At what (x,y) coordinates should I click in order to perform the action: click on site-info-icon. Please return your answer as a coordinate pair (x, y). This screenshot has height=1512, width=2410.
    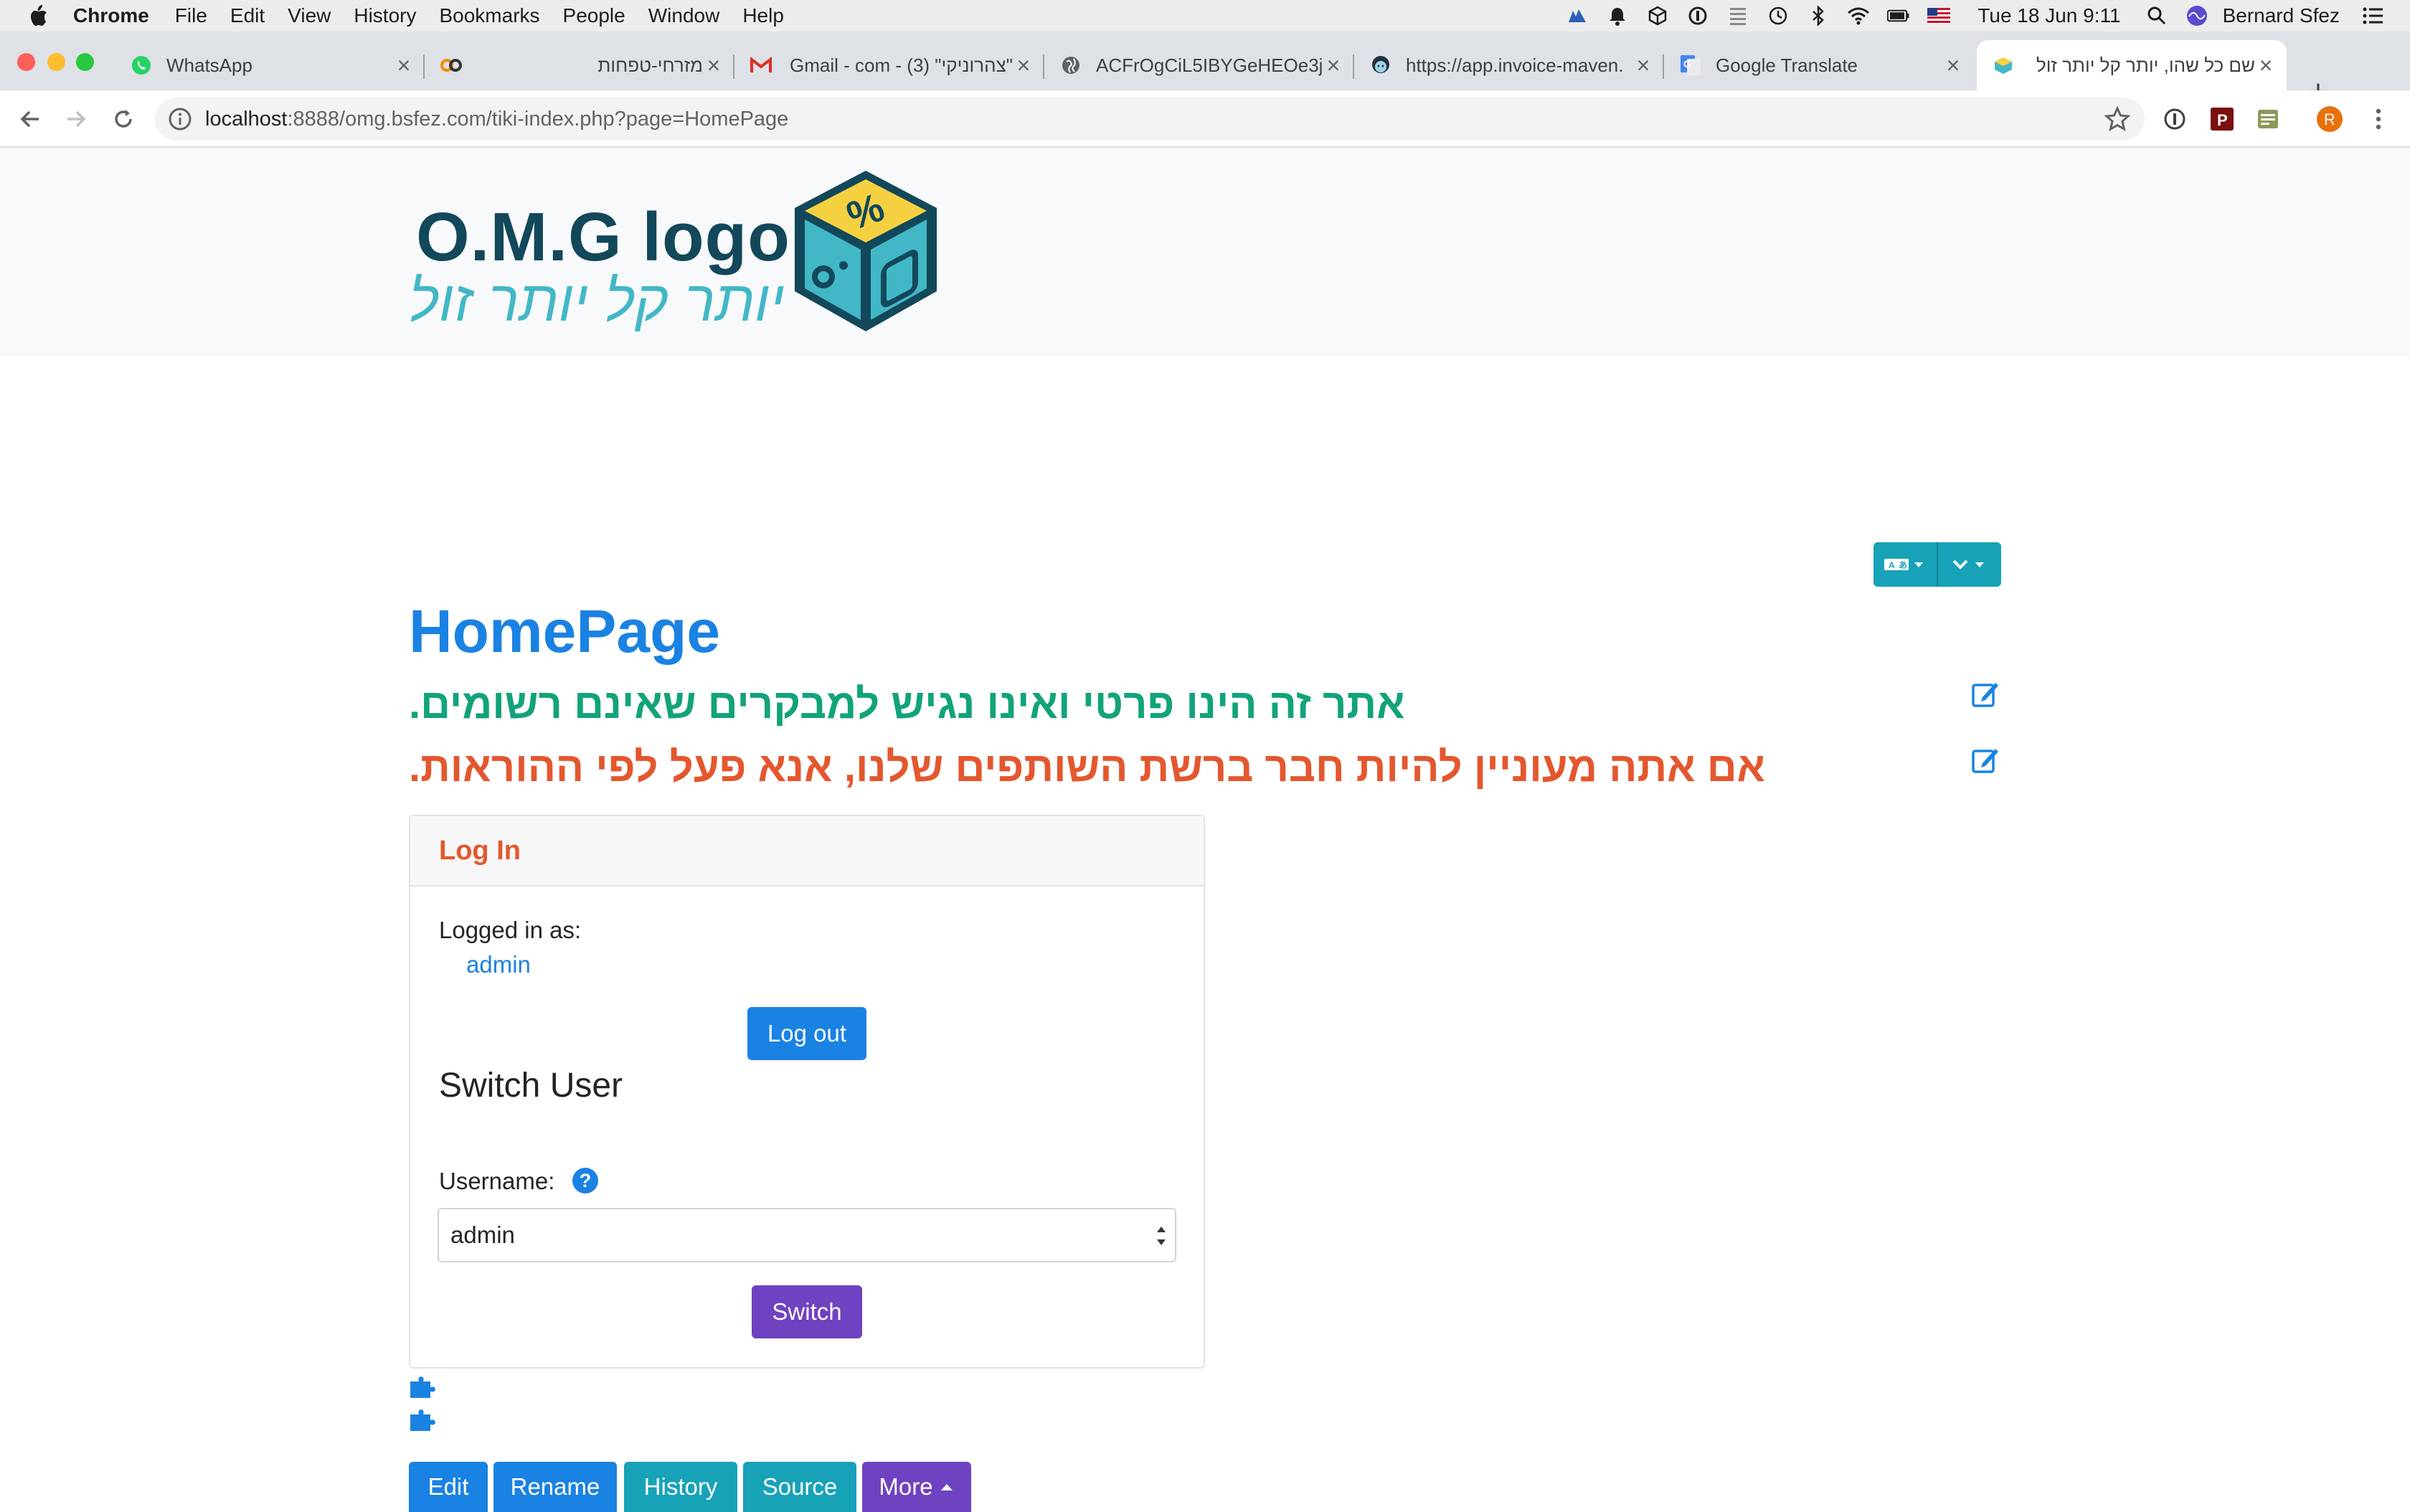
    Looking at the image, I should click on (180, 119).